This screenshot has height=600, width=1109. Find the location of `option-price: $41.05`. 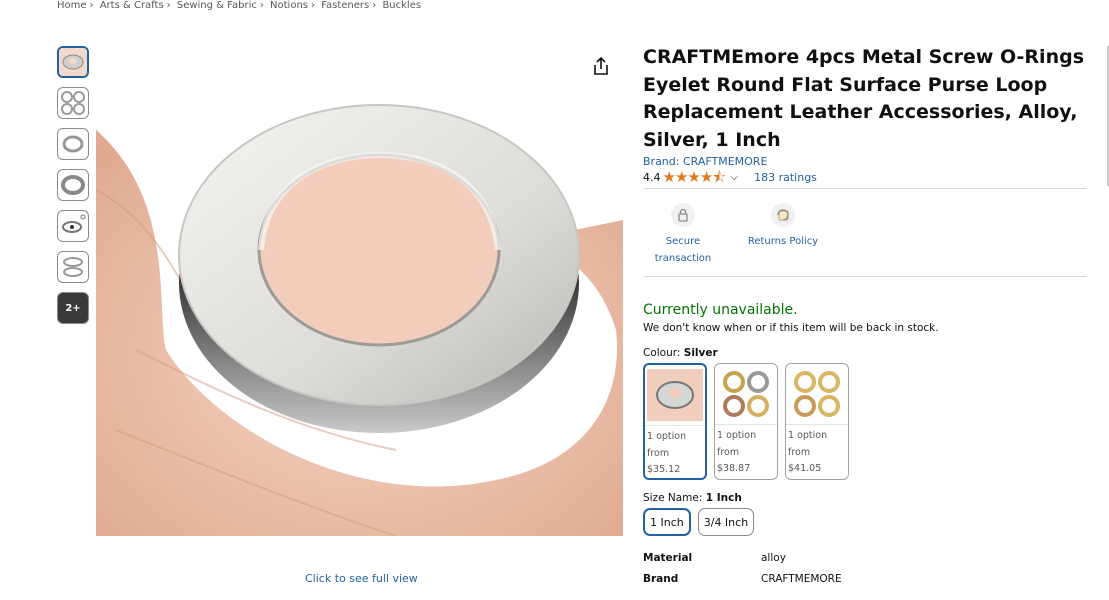

option-price: $41.05 is located at coordinates (805, 468).